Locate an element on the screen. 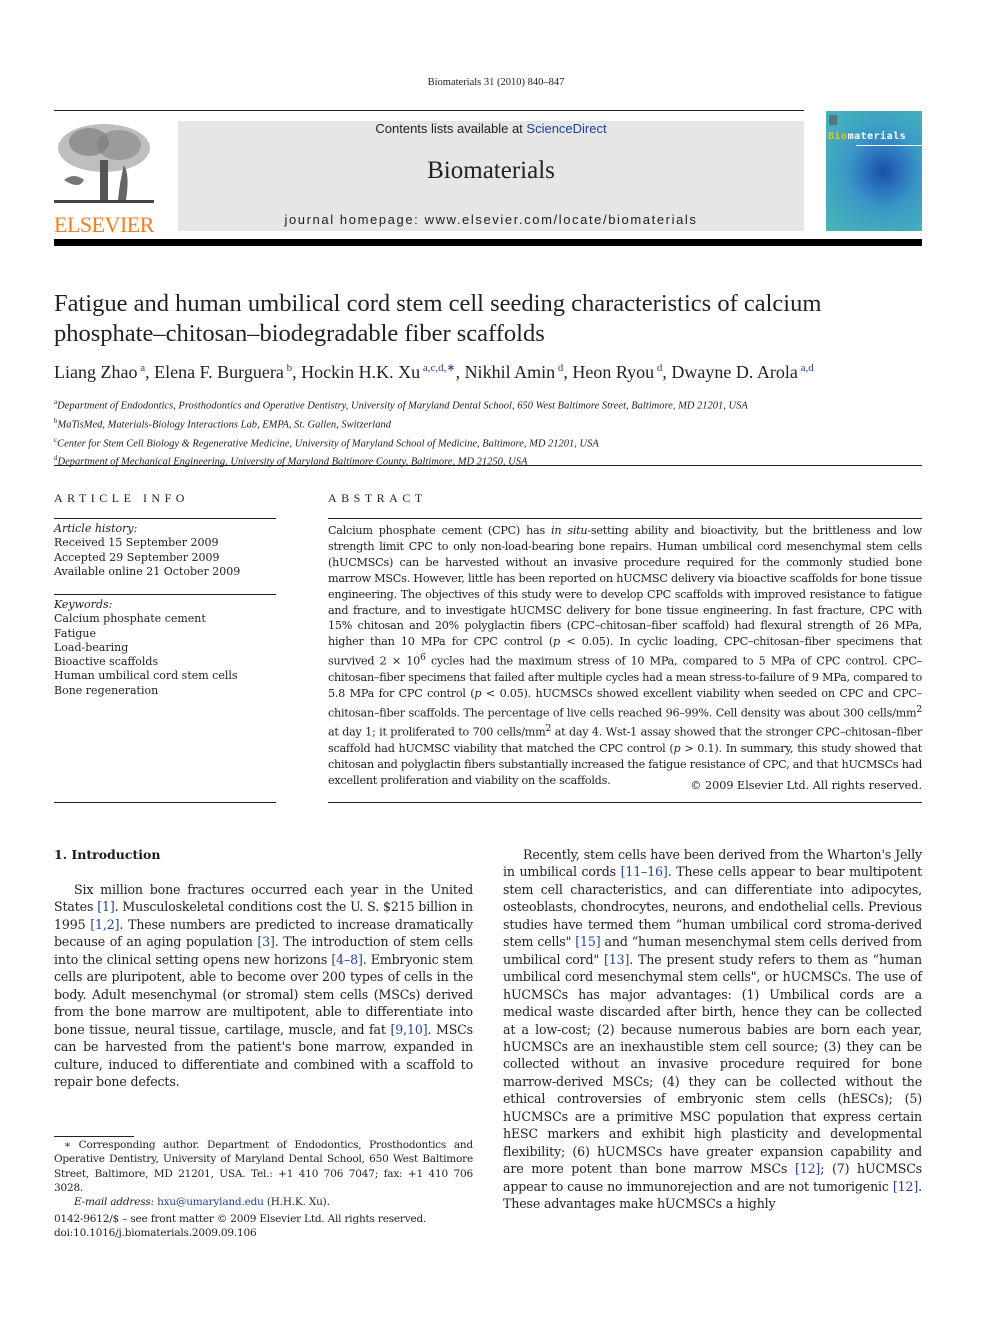  reference-link: [9,10] is located at coordinates (408, 1029).